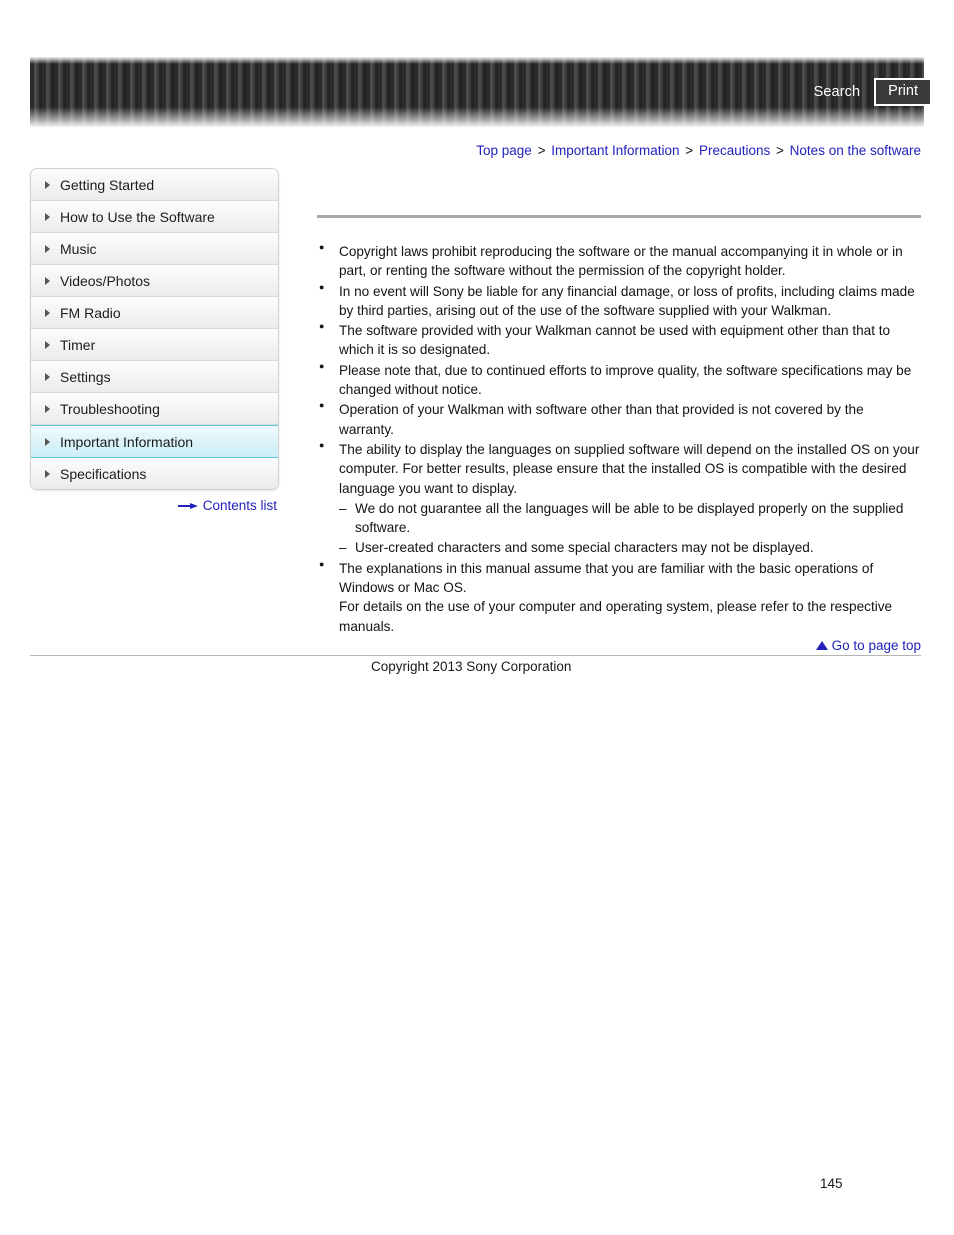  What do you see at coordinates (105, 280) in the screenshot?
I see `sidebar-item-label: Videos/Photos` at bounding box center [105, 280].